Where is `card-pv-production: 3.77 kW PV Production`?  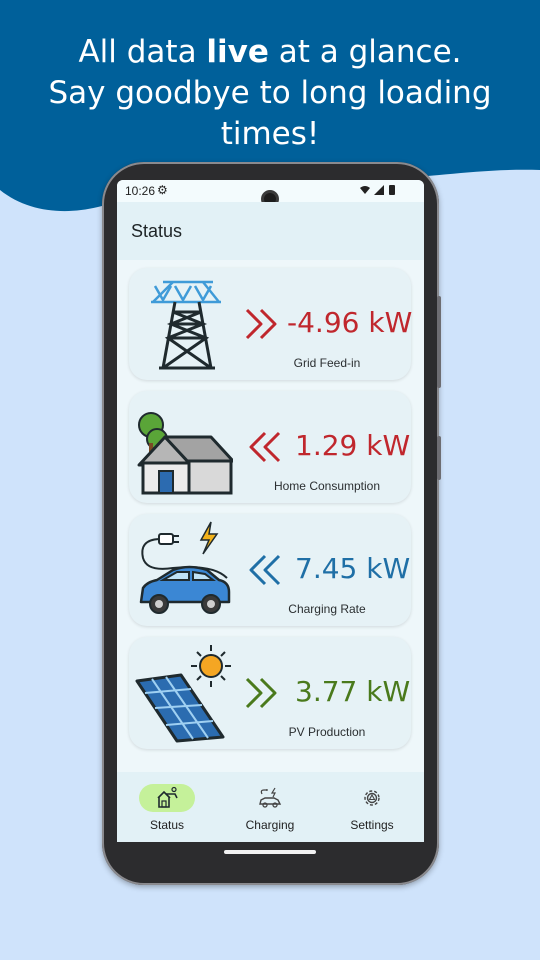
card-pv-production: 3.77 kW PV Production is located at coordinates (270, 693).